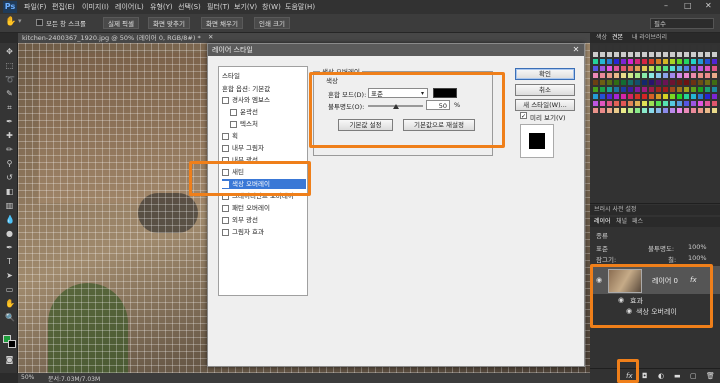  Describe the element at coordinates (602, 248) in the screenshot. I see `layer-blend-mode: 표준` at that location.